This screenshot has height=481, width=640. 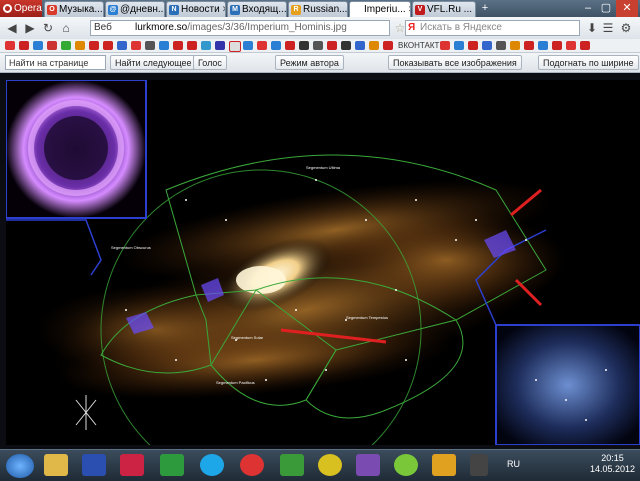 I want to click on back-button: ◀, so click(x=12, y=28).